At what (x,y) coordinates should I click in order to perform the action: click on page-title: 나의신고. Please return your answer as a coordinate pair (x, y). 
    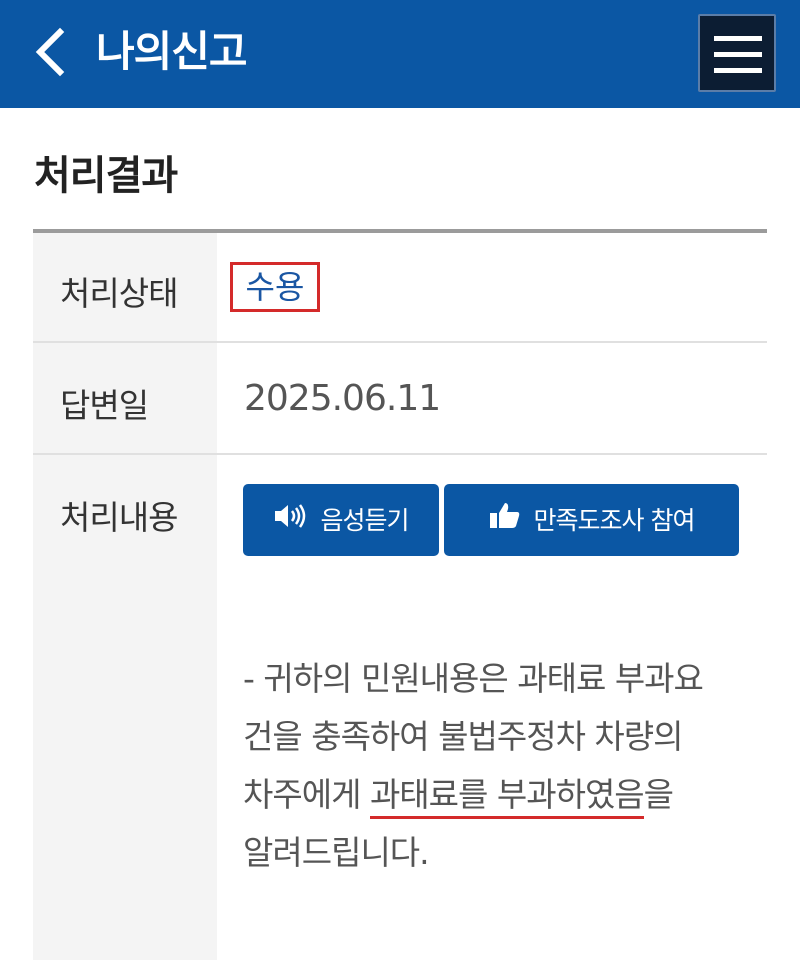
    Looking at the image, I should click on (172, 51).